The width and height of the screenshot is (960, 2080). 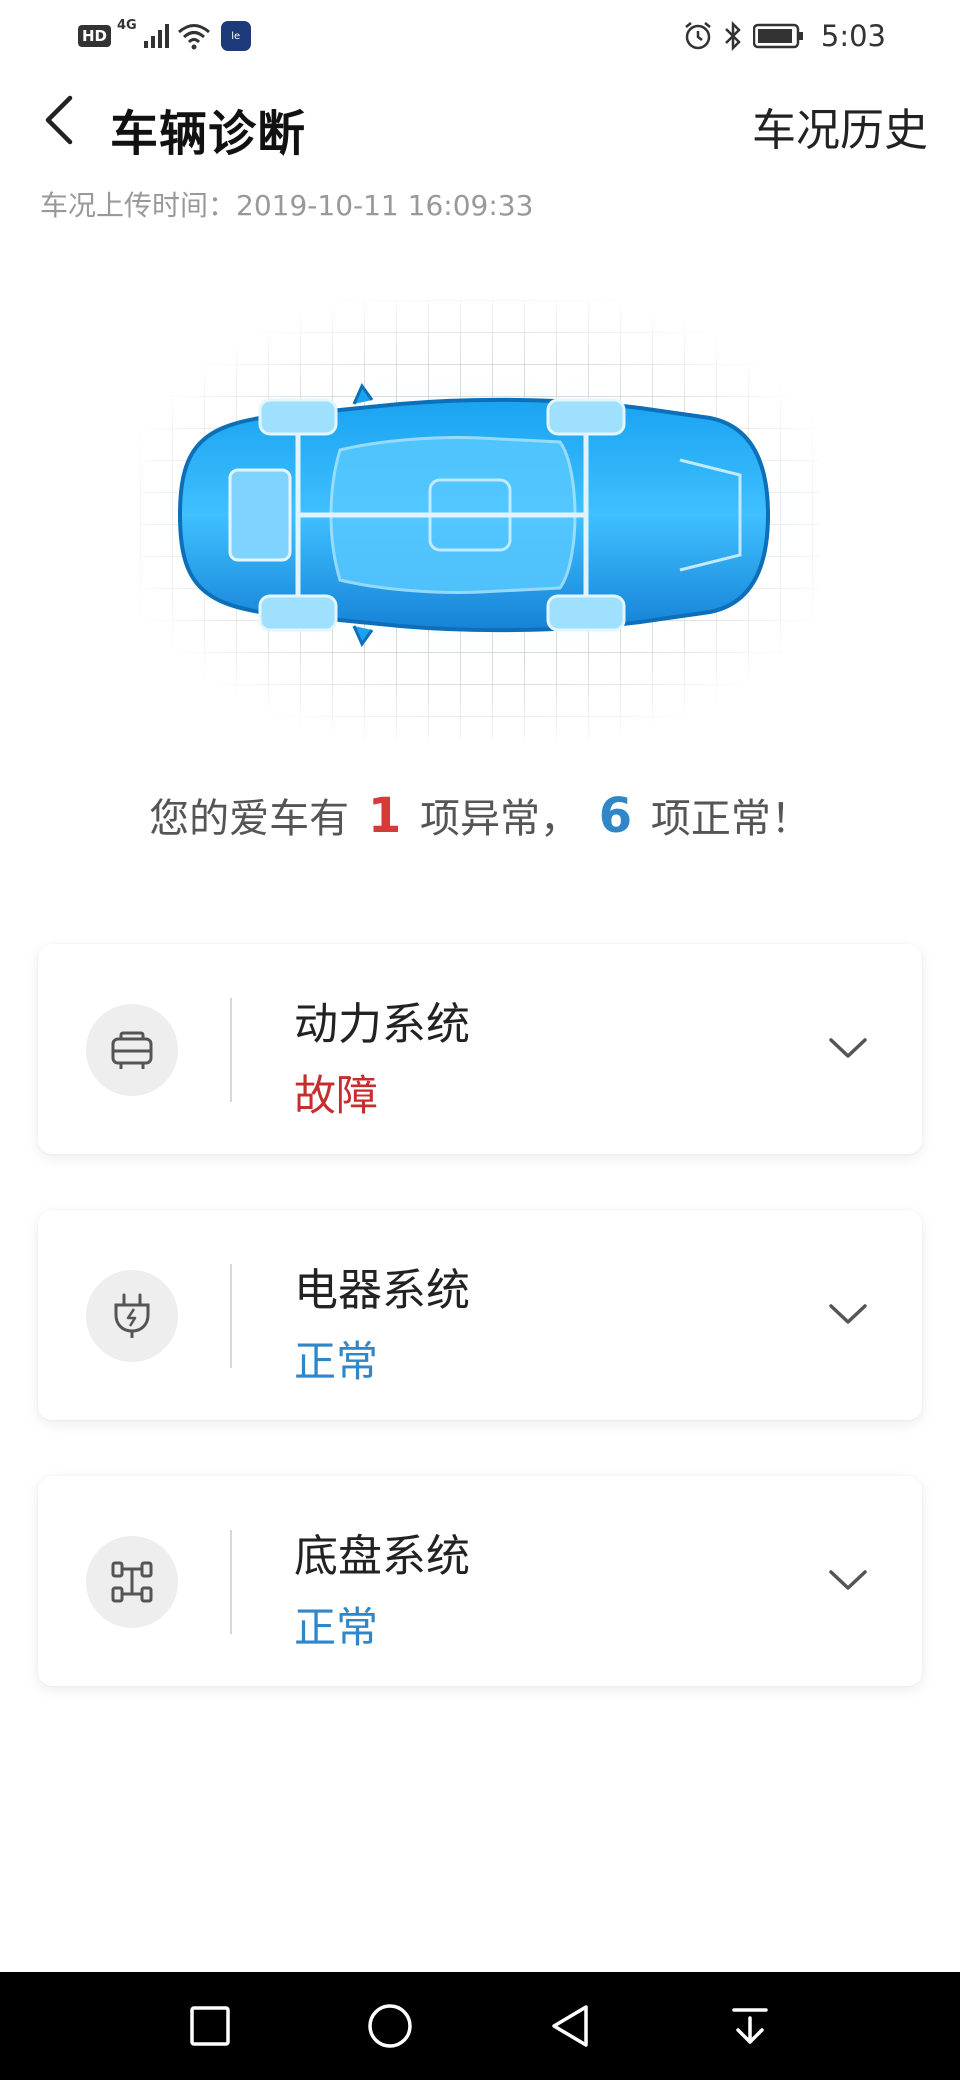 I want to click on upload-time-label: 车况上传时间：, so click(x=138, y=205).